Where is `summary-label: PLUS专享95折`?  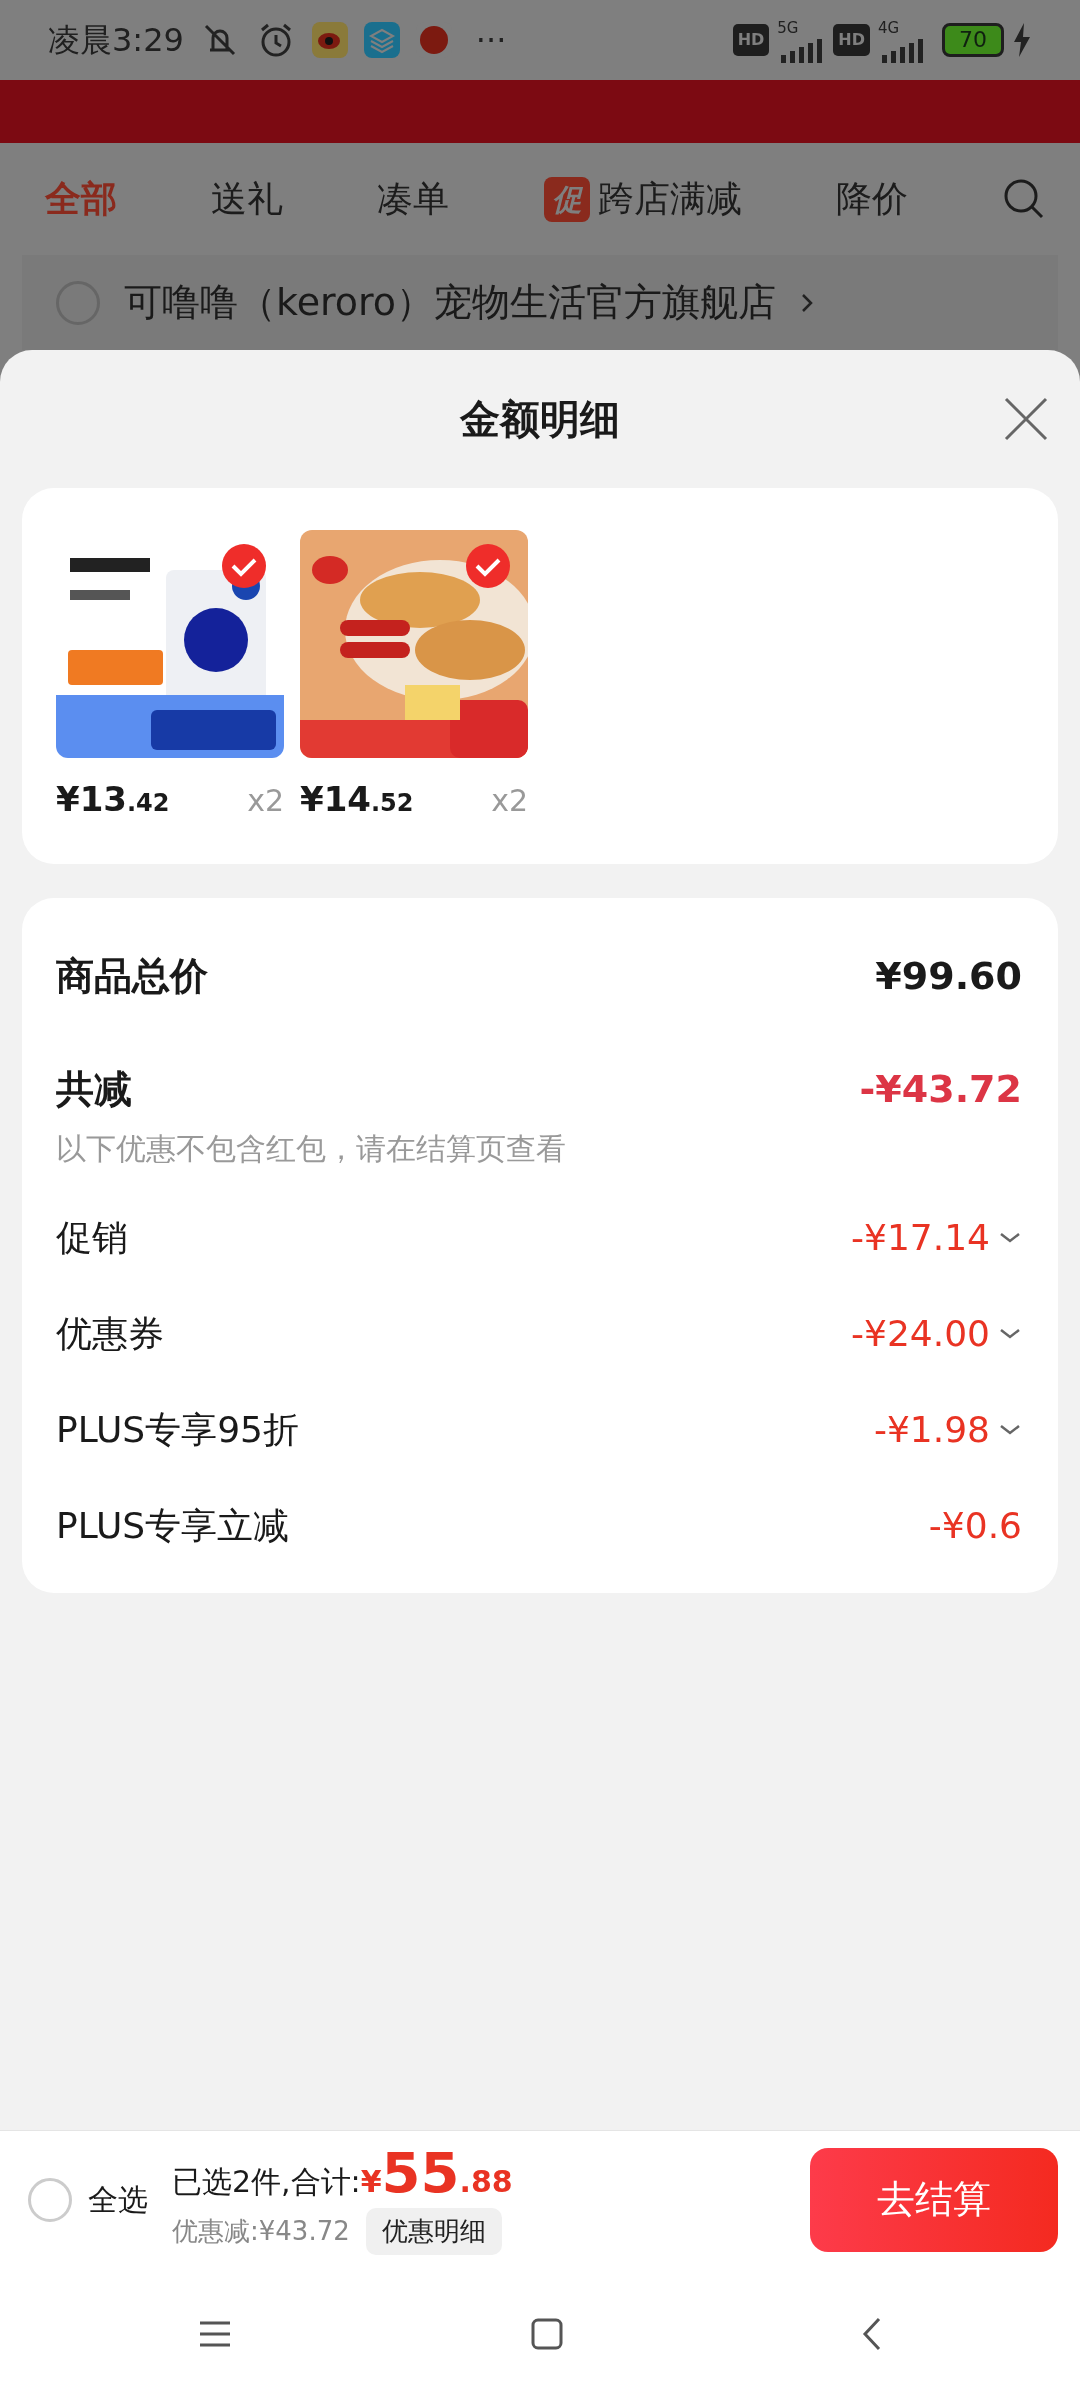 summary-label: PLUS专享95折 is located at coordinates (177, 1430).